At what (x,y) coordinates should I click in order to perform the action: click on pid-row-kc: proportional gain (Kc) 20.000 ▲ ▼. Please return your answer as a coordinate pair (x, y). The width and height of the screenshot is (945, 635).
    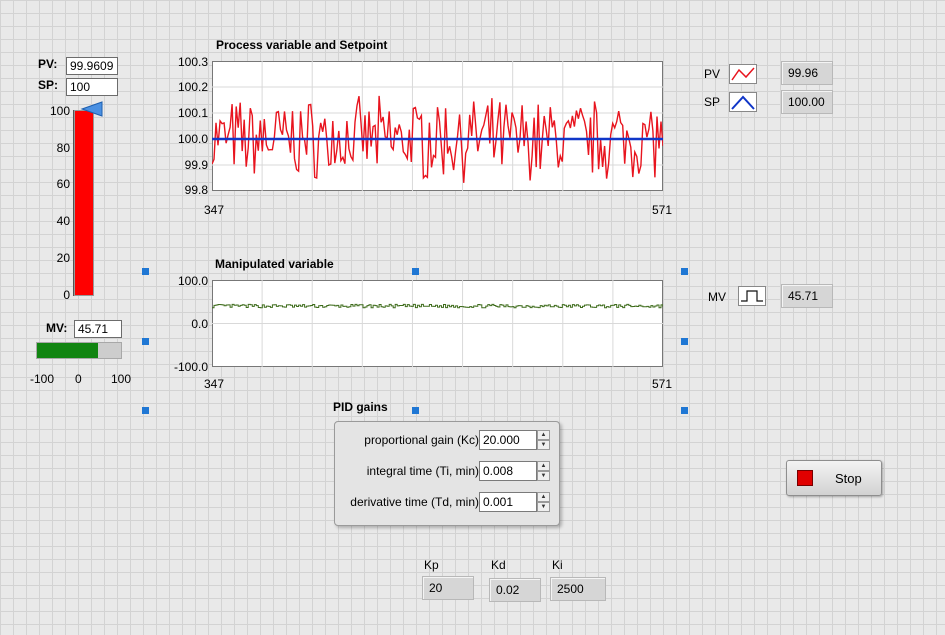
    Looking at the image, I should click on (447, 441).